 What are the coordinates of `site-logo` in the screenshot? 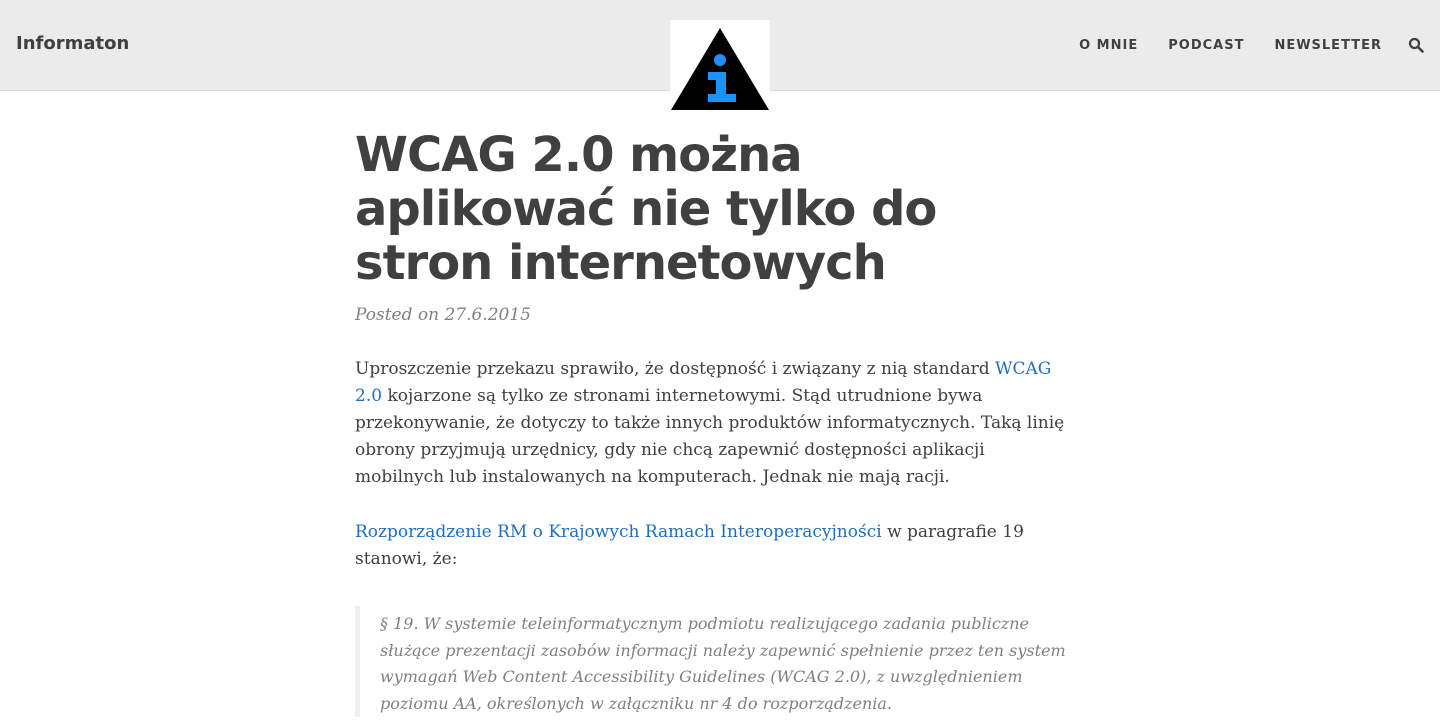 It's located at (720, 66).